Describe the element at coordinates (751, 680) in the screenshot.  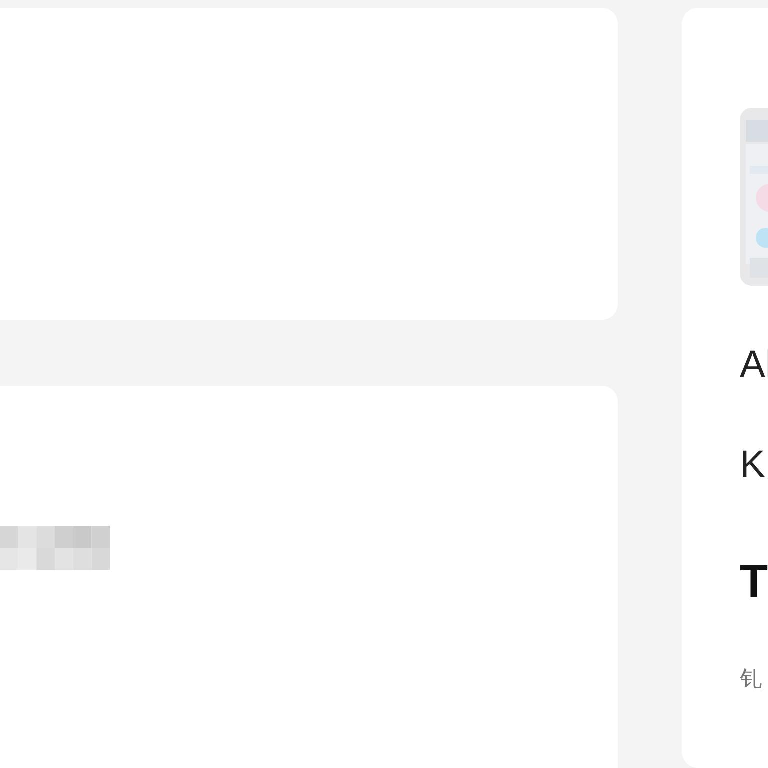
I see `note-text: 钆` at that location.